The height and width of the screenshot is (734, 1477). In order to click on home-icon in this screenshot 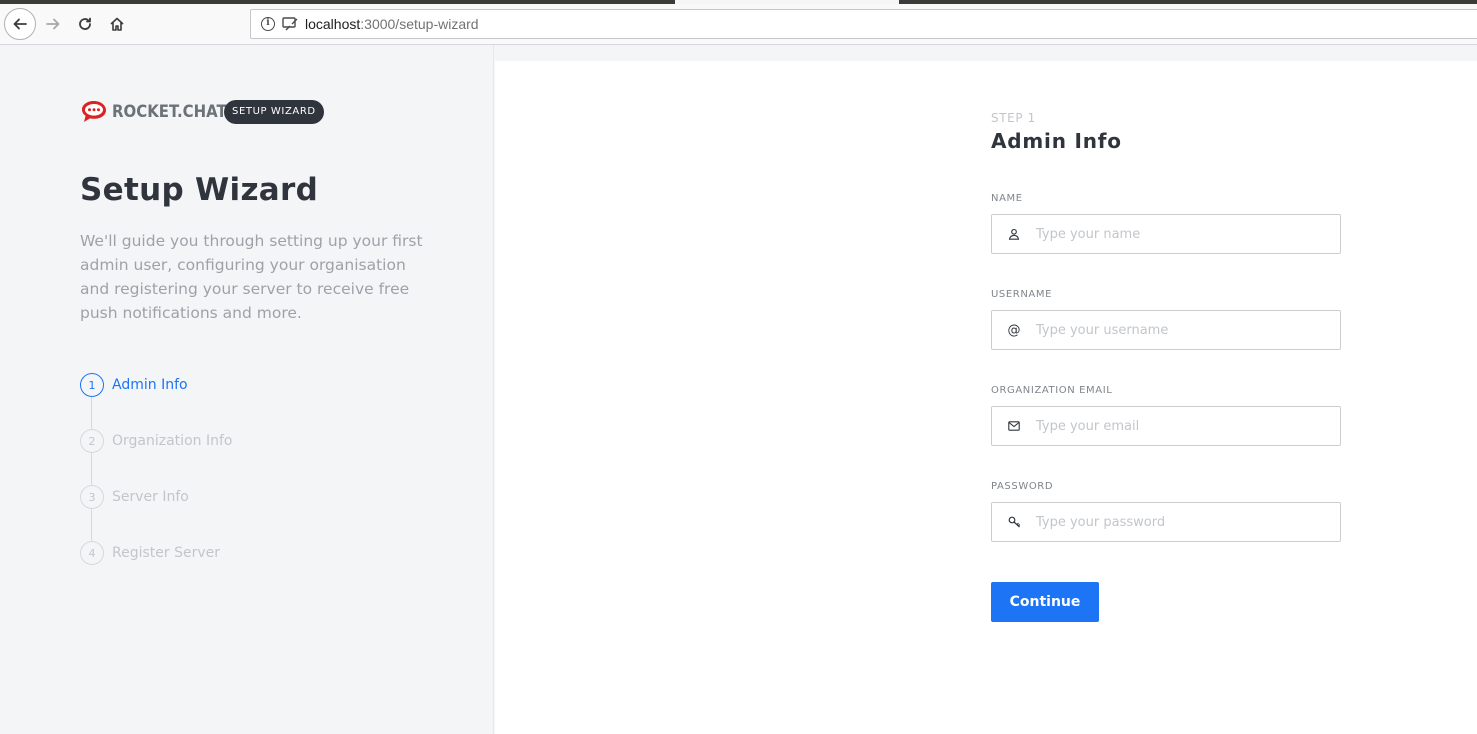, I will do `click(117, 24)`.